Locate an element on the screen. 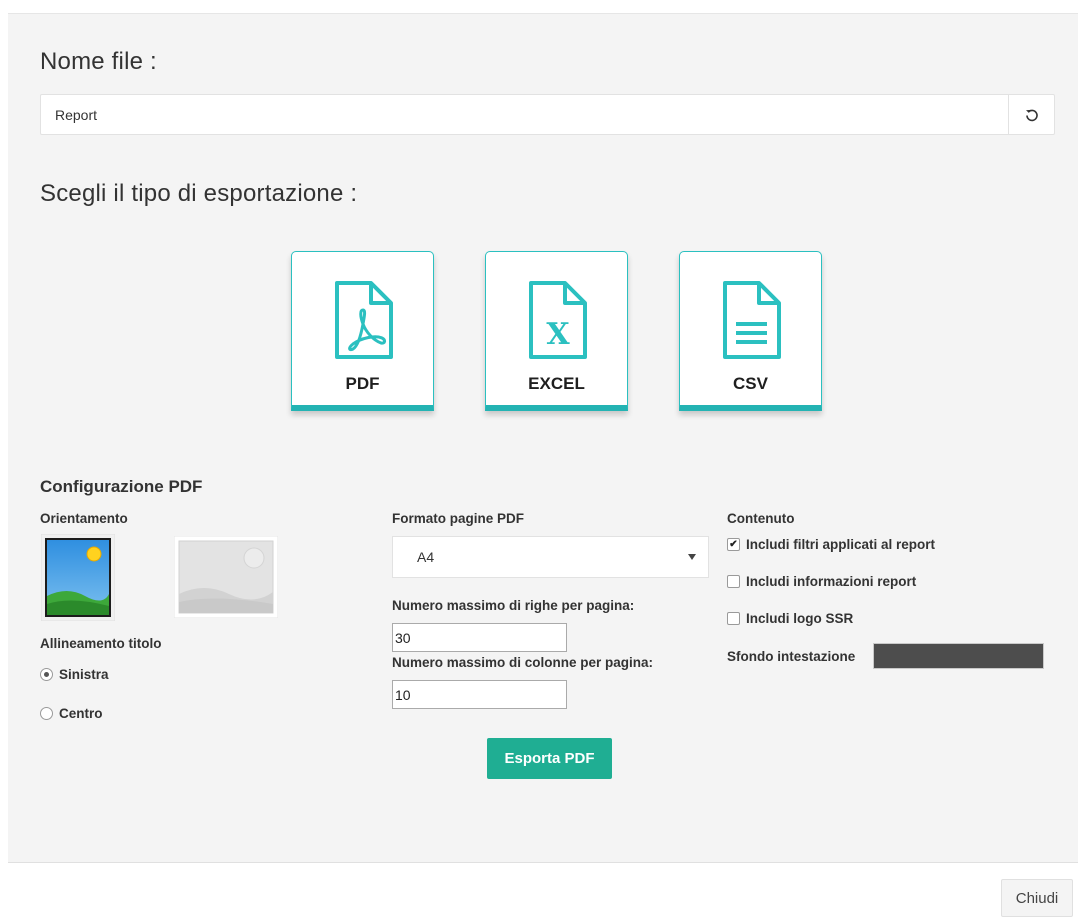  filename-input is located at coordinates (524, 114).